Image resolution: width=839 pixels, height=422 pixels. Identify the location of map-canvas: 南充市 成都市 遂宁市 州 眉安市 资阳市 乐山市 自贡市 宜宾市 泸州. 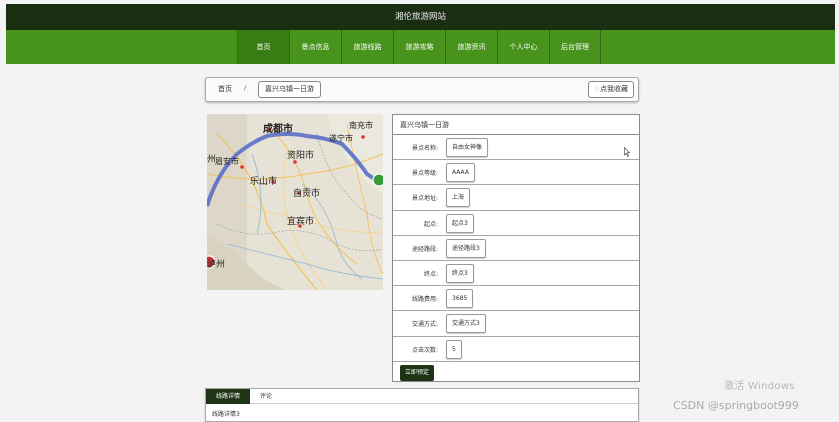
(295, 202).